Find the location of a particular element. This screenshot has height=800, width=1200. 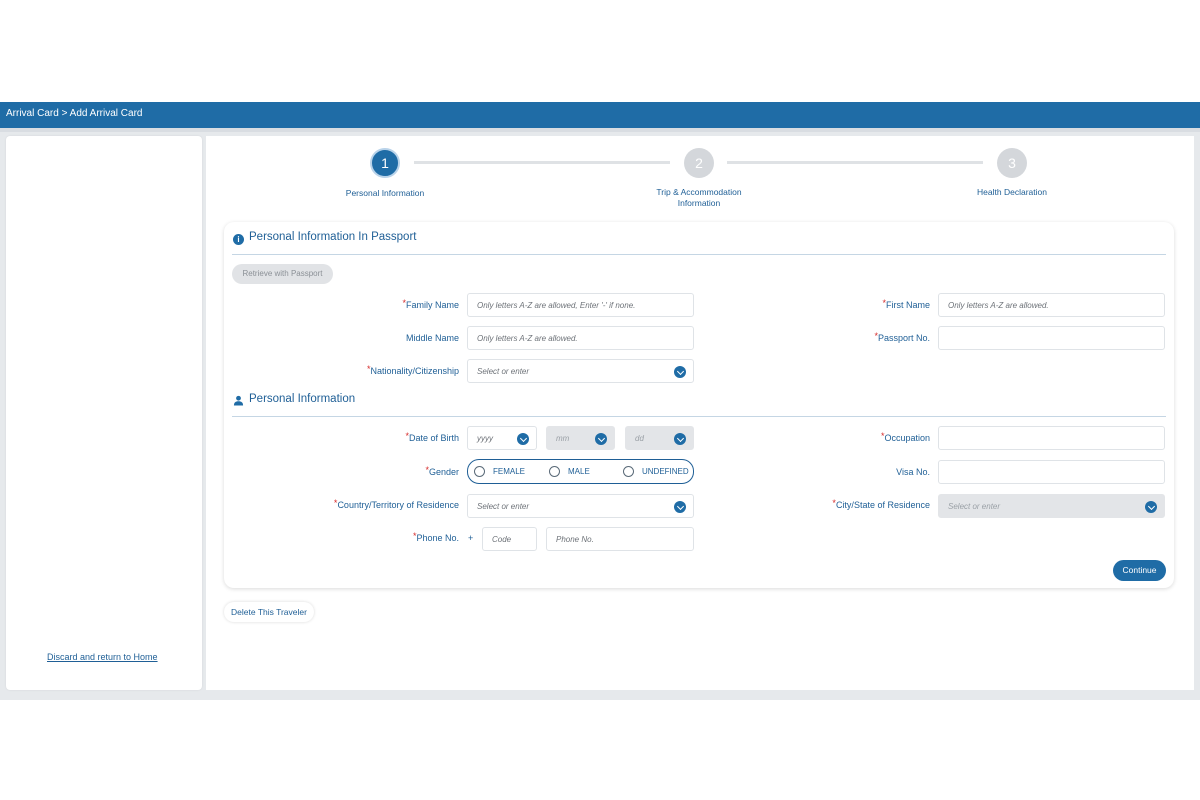

visa-no-input is located at coordinates (1051, 472).